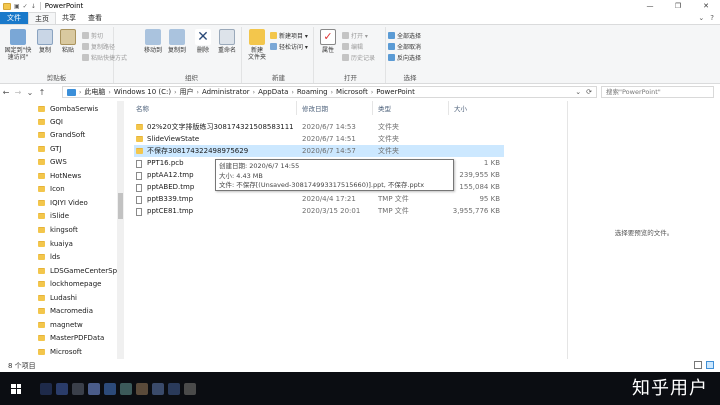 The height and width of the screenshot is (405, 720). What do you see at coordinates (53, 216) in the screenshot?
I see `nav-item: iSlide` at bounding box center [53, 216].